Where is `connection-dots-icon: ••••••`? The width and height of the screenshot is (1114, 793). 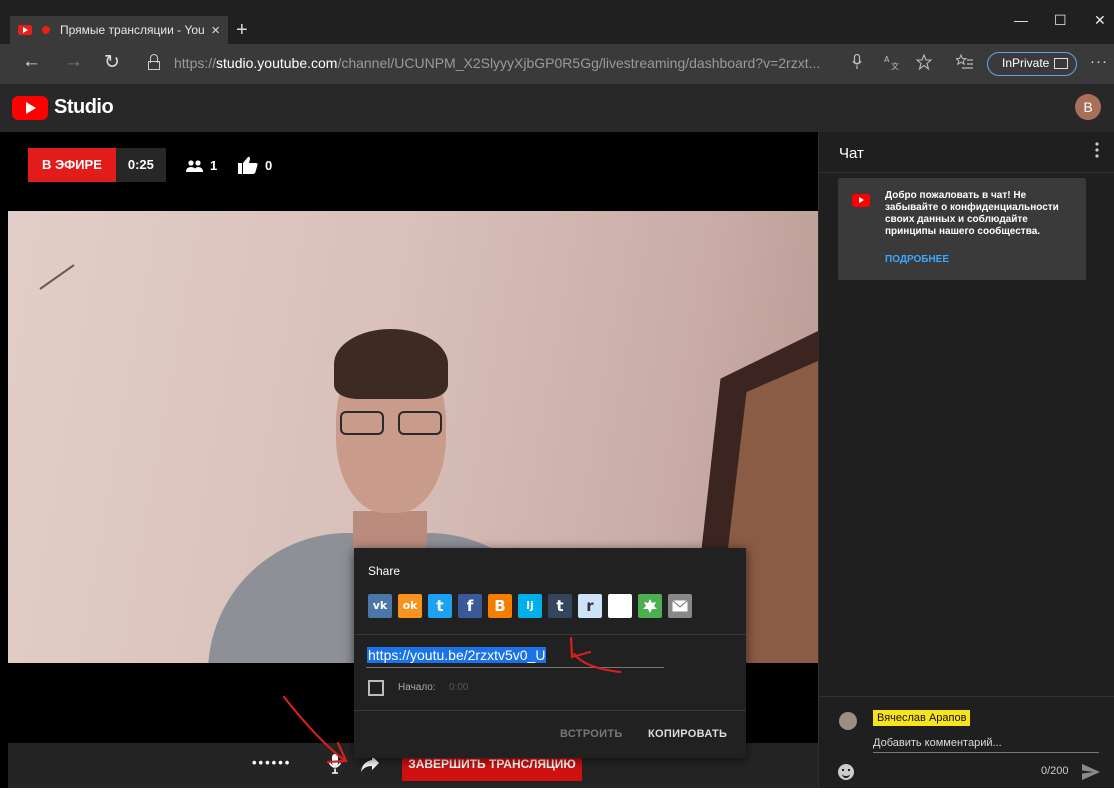
connection-dots-icon: •••••• is located at coordinates (272, 762).